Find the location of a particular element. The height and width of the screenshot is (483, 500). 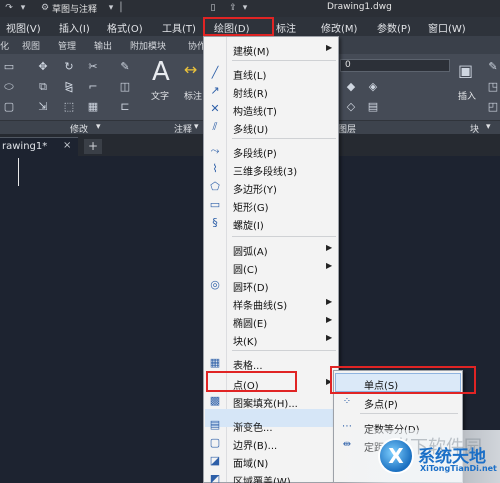

block-write-icon: ◰ is located at coordinates (493, 107).